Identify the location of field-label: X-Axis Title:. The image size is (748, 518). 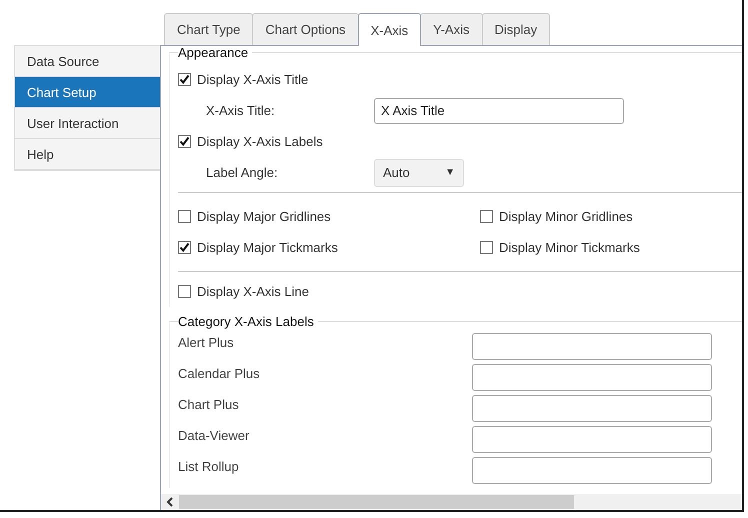
(241, 110).